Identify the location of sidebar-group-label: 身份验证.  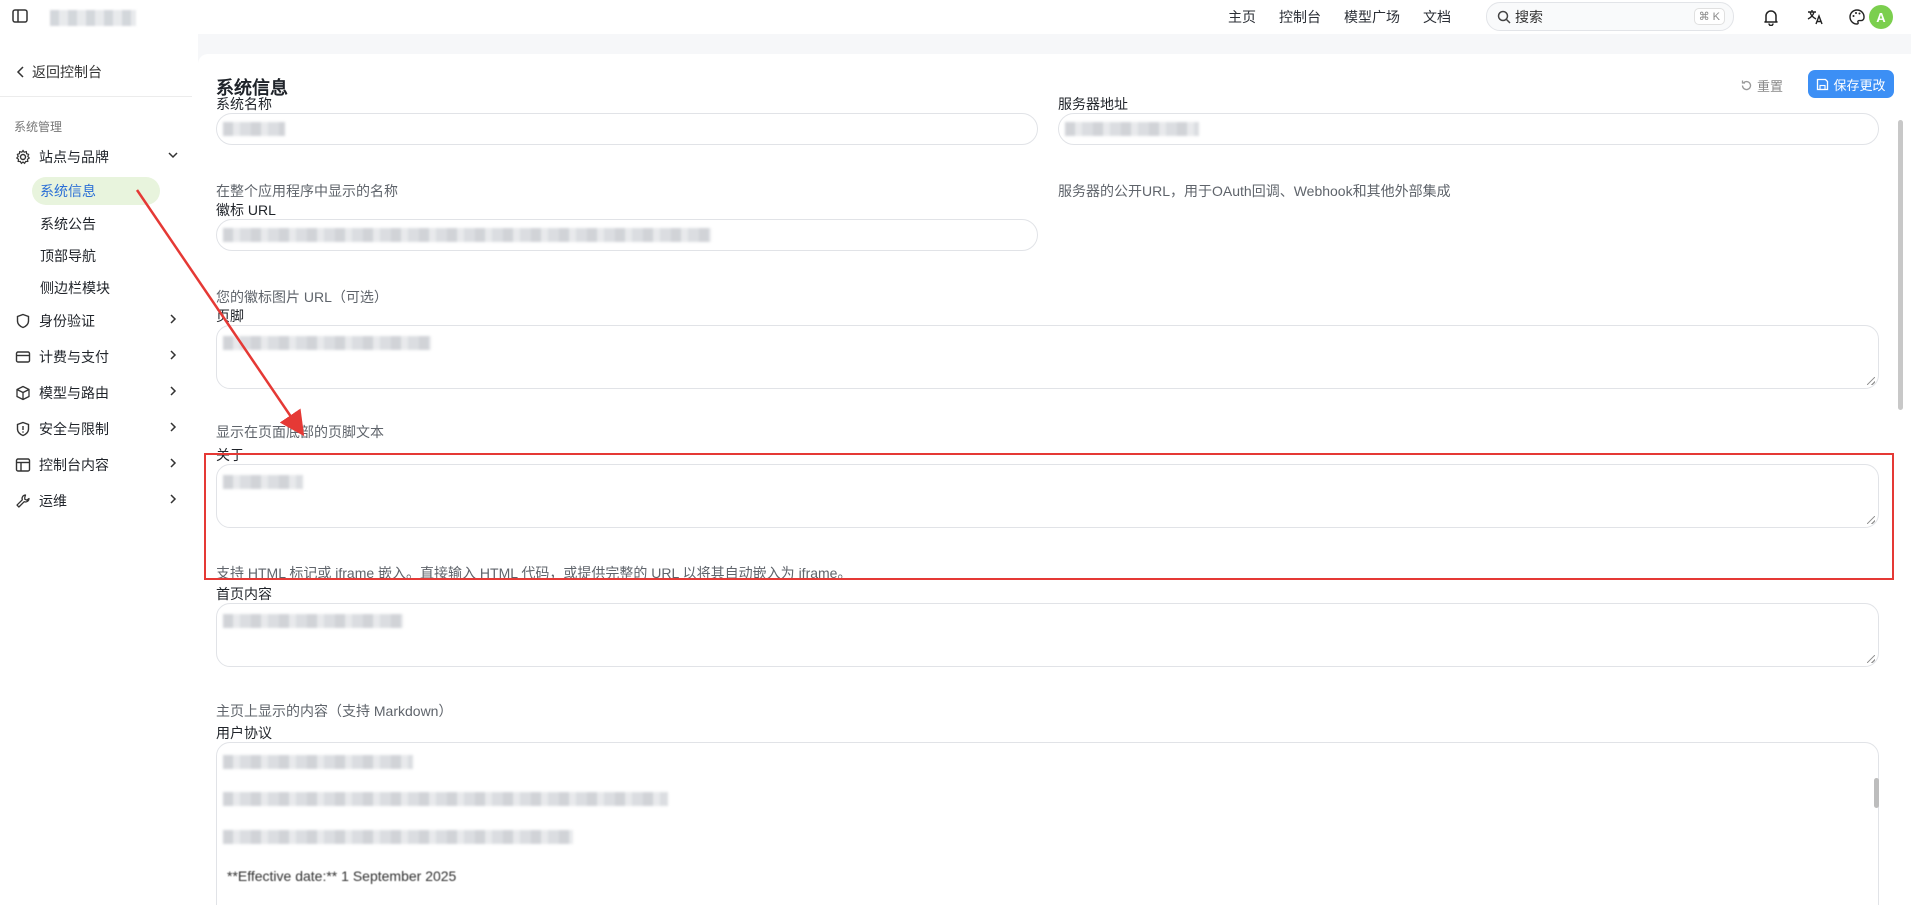
(67, 321).